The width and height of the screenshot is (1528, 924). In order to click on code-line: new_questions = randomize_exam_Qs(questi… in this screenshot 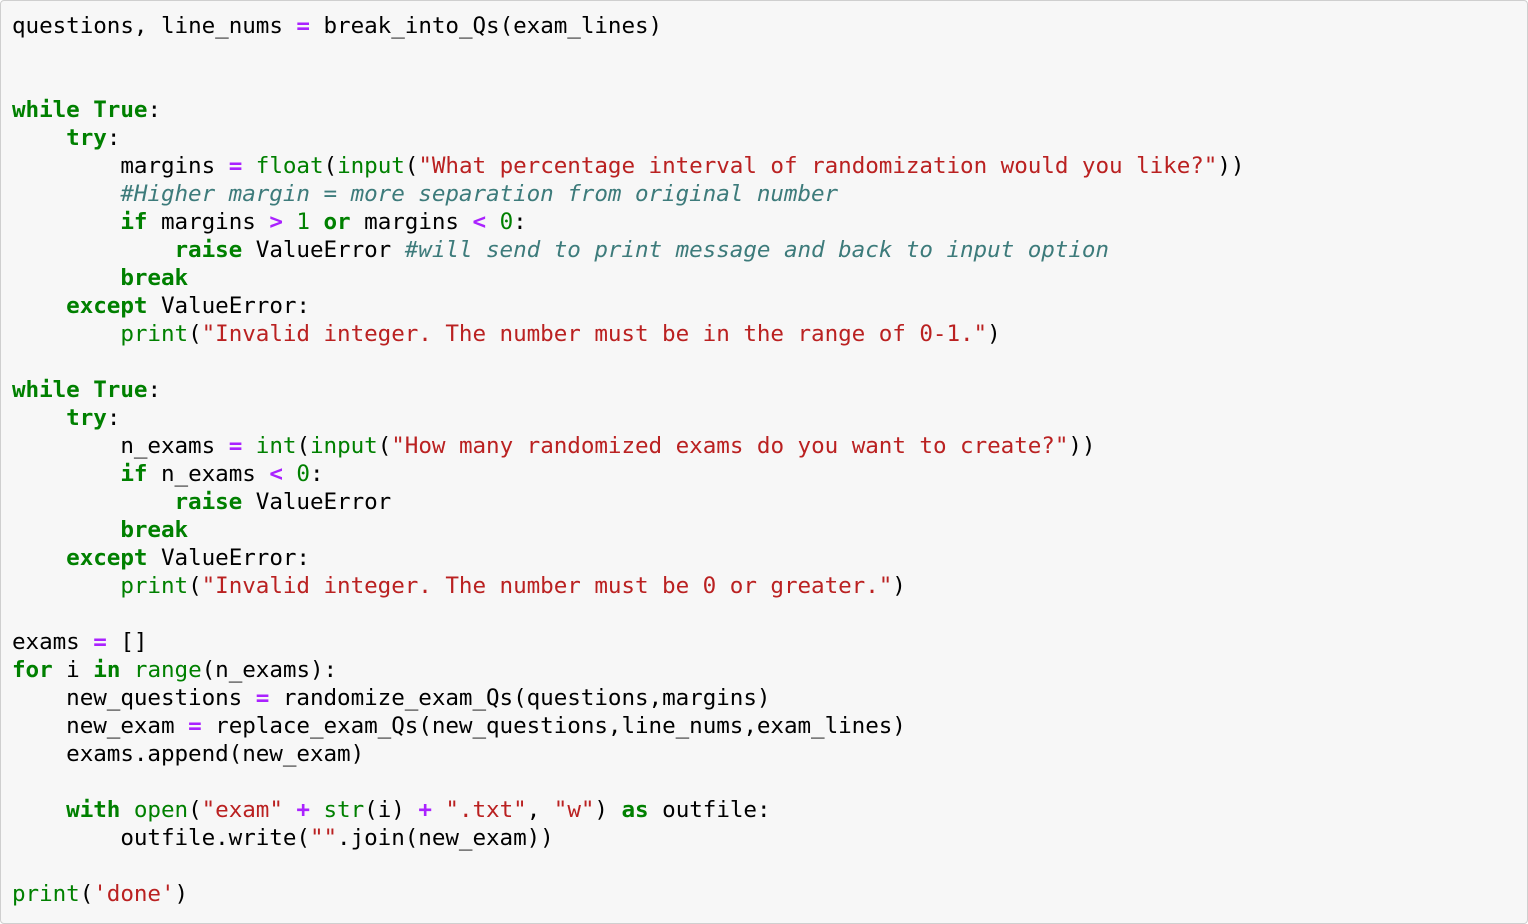, I will do `click(769, 698)`.